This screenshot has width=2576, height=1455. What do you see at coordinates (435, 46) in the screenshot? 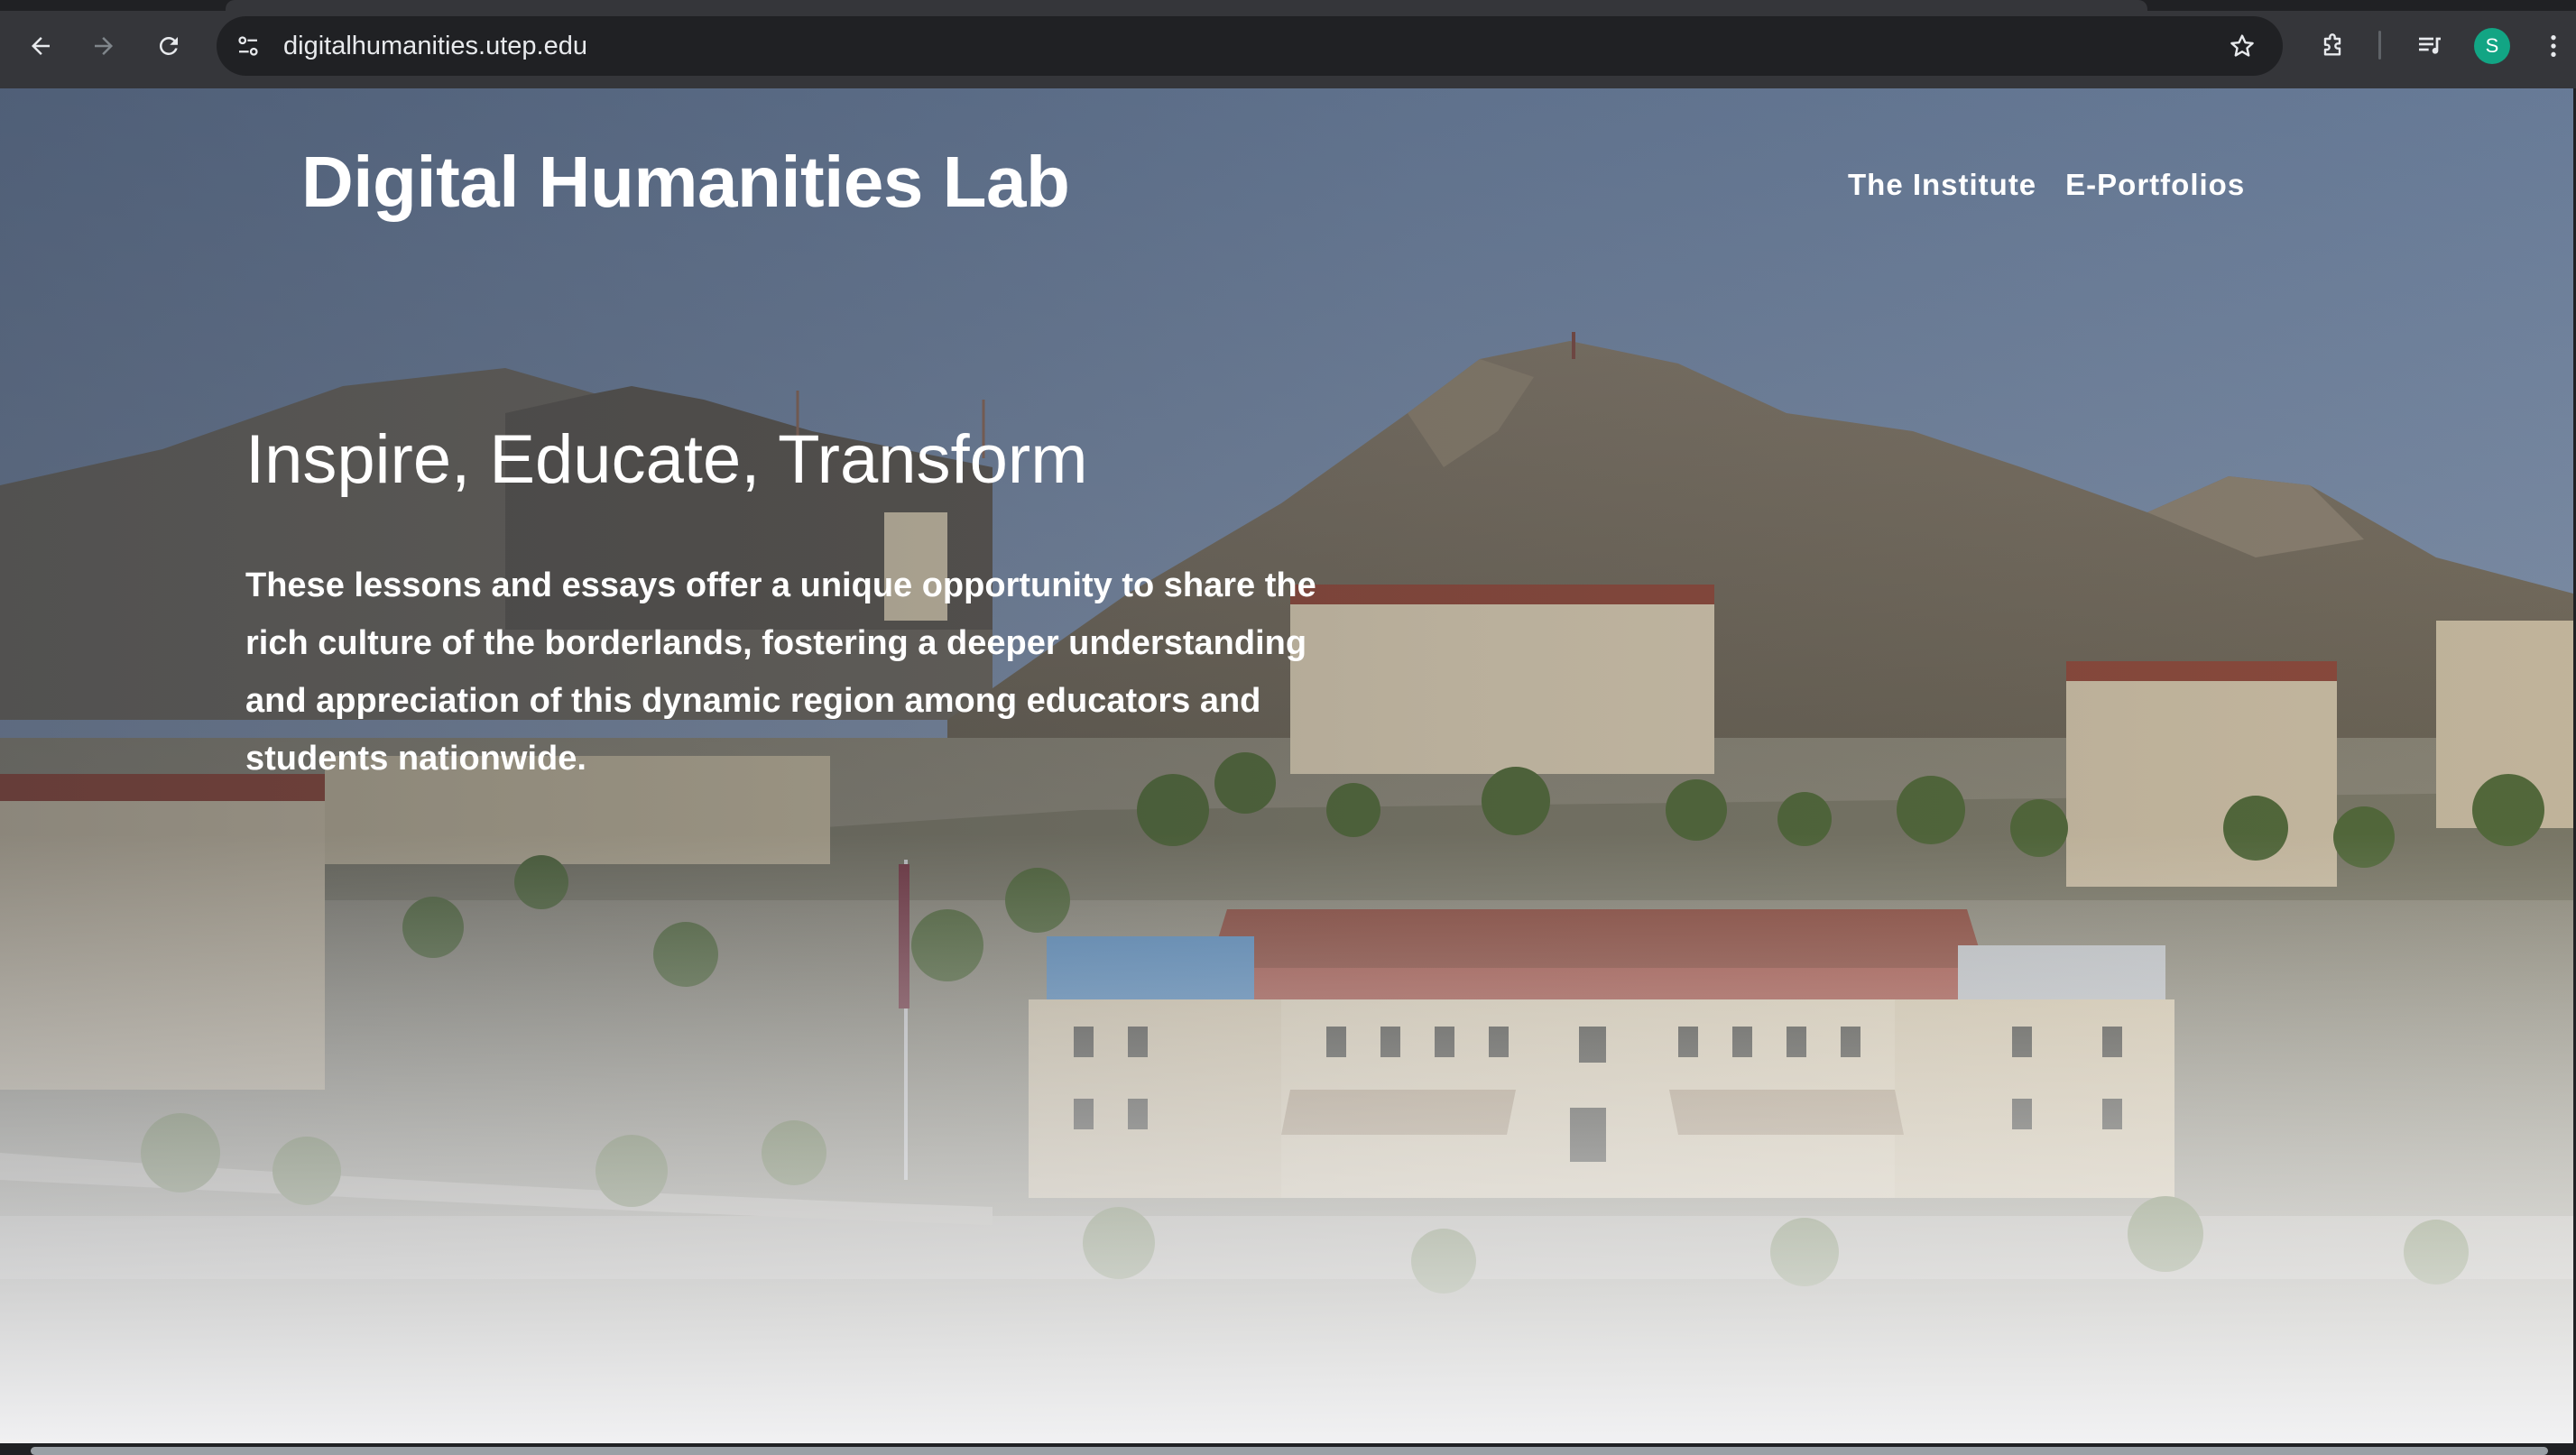
I see `url-text: digitalhumanities.utep.edu` at bounding box center [435, 46].